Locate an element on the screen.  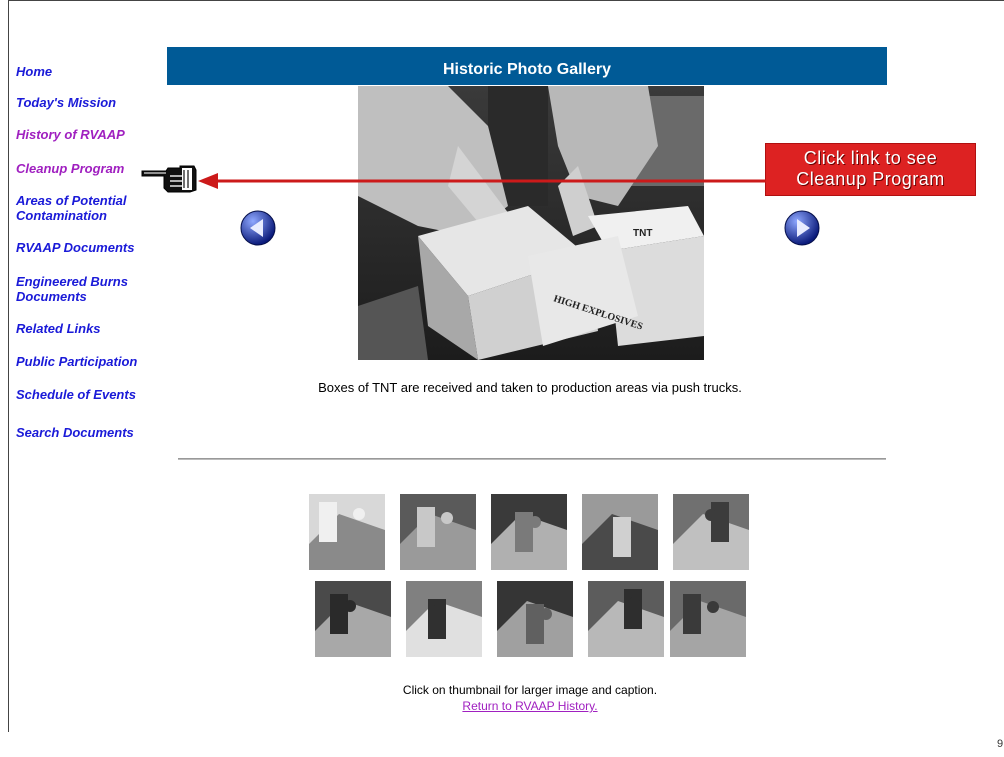
annotation-callout: Click link to see Cleanup Program is located at coordinates (870, 169).